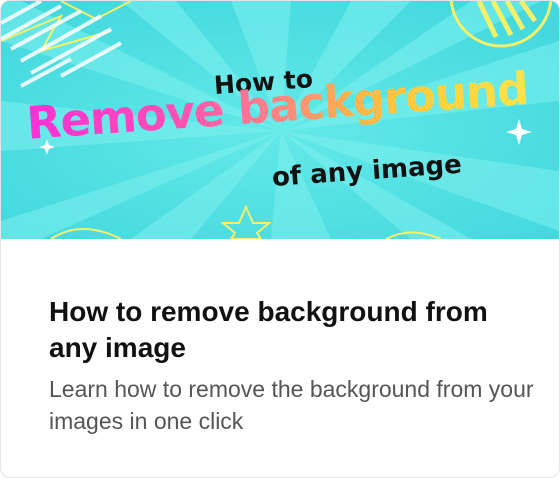 This screenshot has width=560, height=478. I want to click on card-title: How to remove background from any image, so click(289, 330).